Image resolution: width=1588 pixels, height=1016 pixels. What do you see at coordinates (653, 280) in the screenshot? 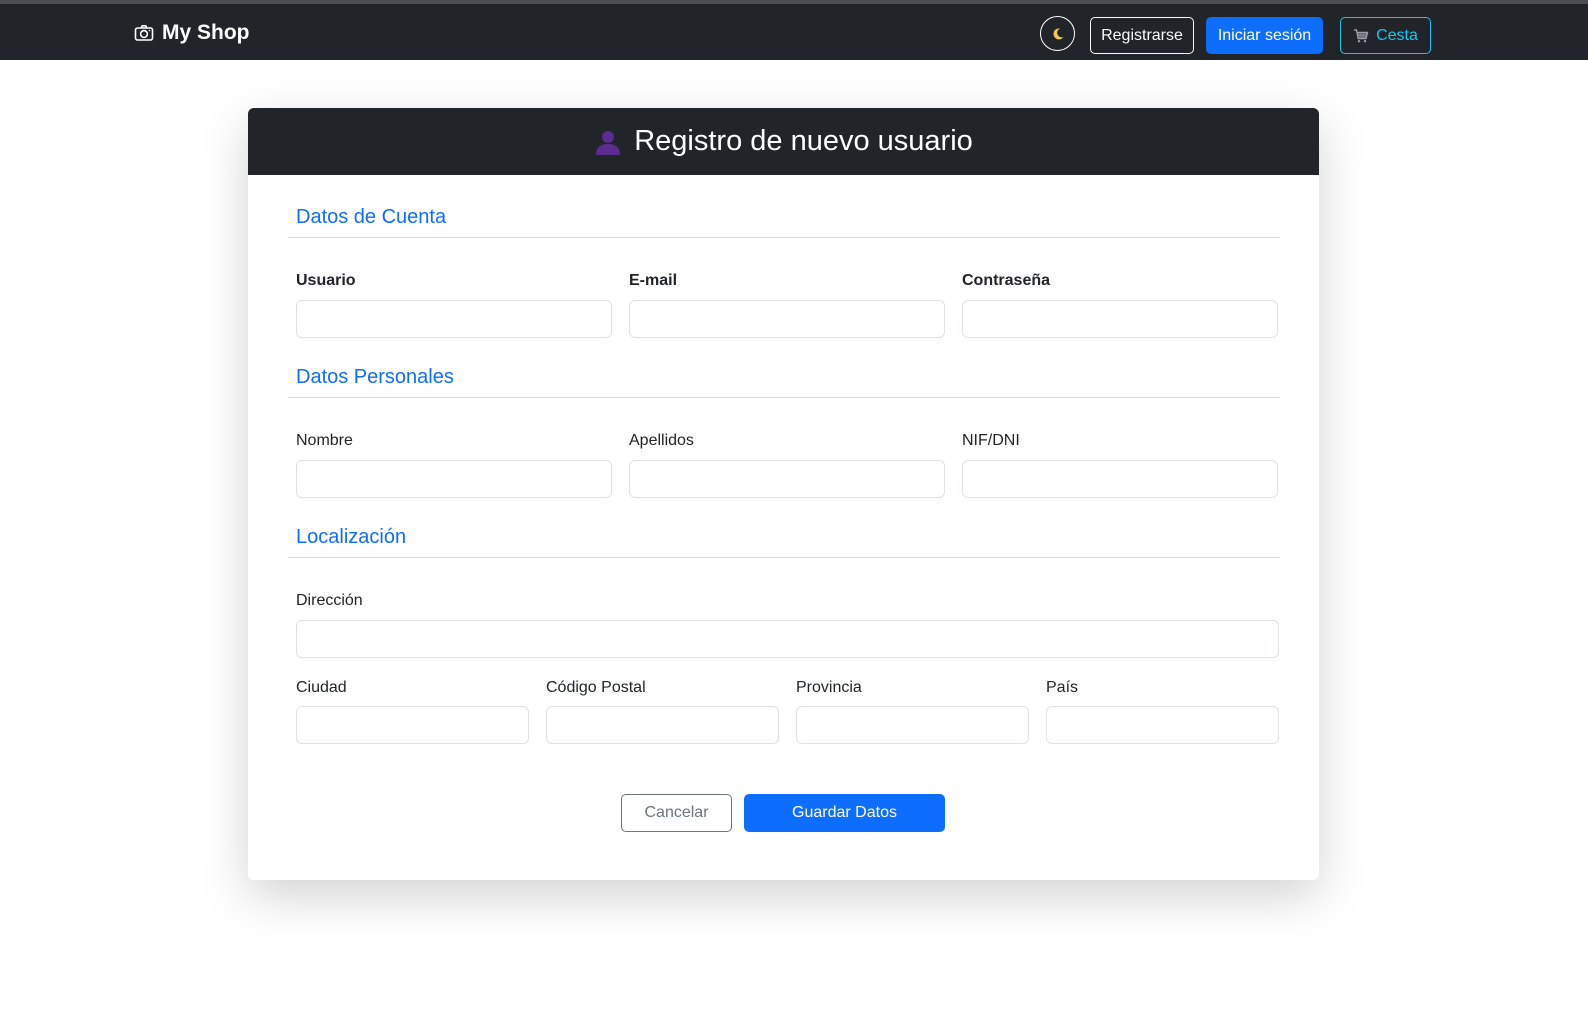
I see `label-email: E-mail` at bounding box center [653, 280].